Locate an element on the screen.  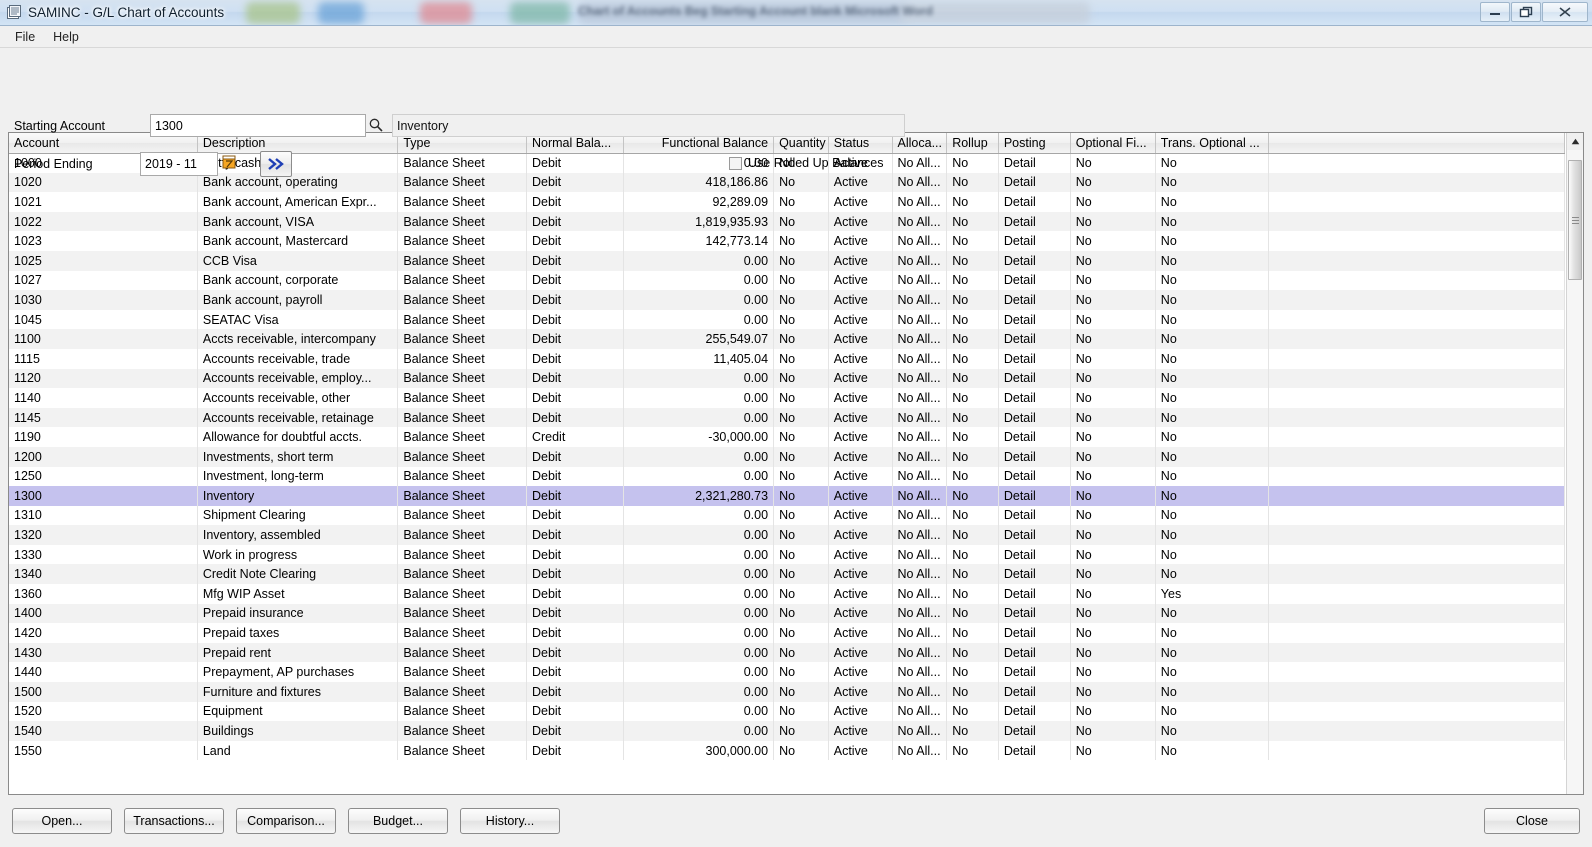
period-ending-input is located at coordinates (179, 164).